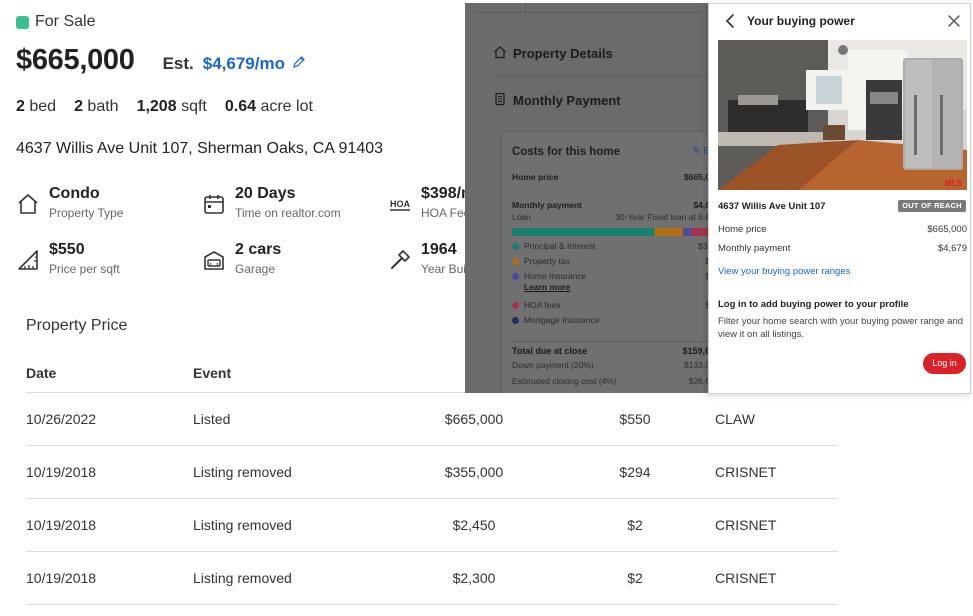  I want to click on hoa-icon: HOA, so click(400, 204).